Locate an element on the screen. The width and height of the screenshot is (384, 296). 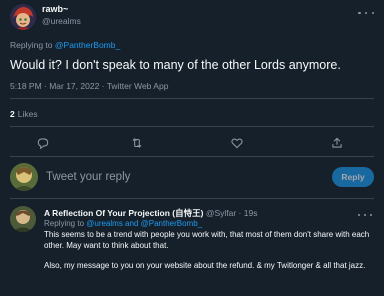
retweet-icon is located at coordinates (137, 143).